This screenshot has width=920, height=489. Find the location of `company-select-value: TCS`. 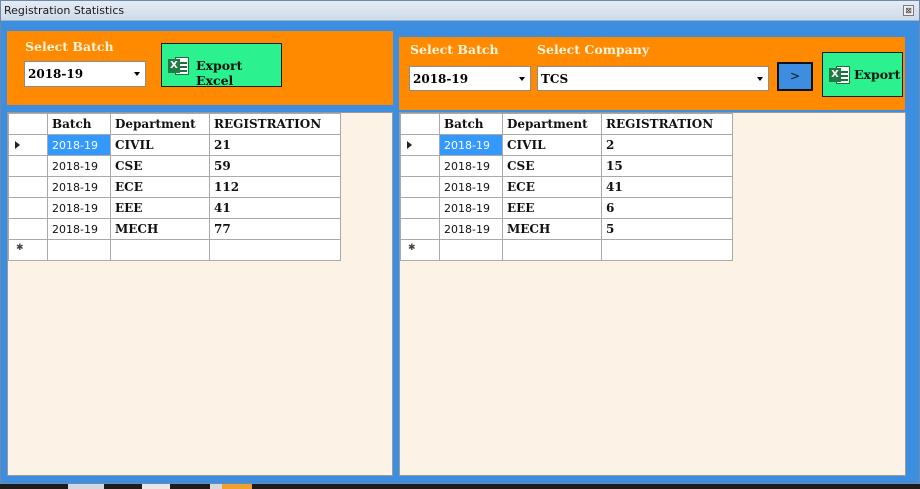

company-select-value: TCS is located at coordinates (555, 79).